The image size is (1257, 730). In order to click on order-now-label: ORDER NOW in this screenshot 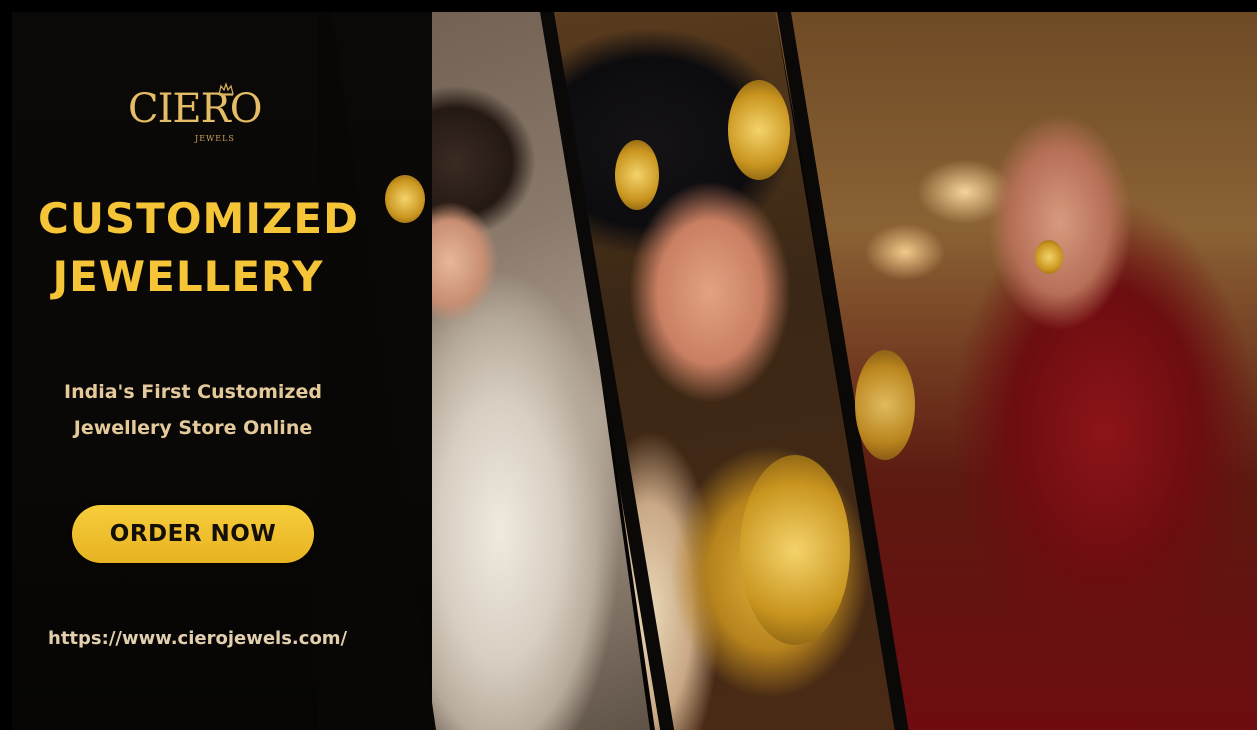, I will do `click(193, 534)`.